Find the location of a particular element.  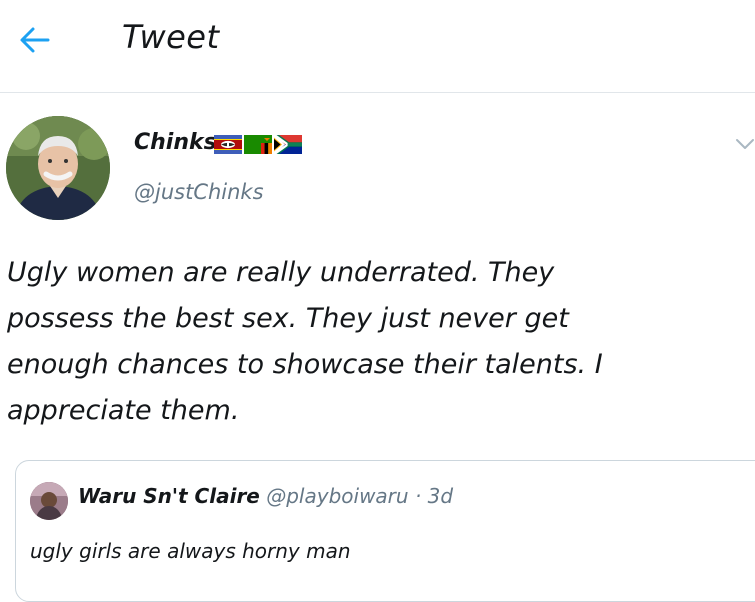

author-name: Chinks is located at coordinates (175, 142).